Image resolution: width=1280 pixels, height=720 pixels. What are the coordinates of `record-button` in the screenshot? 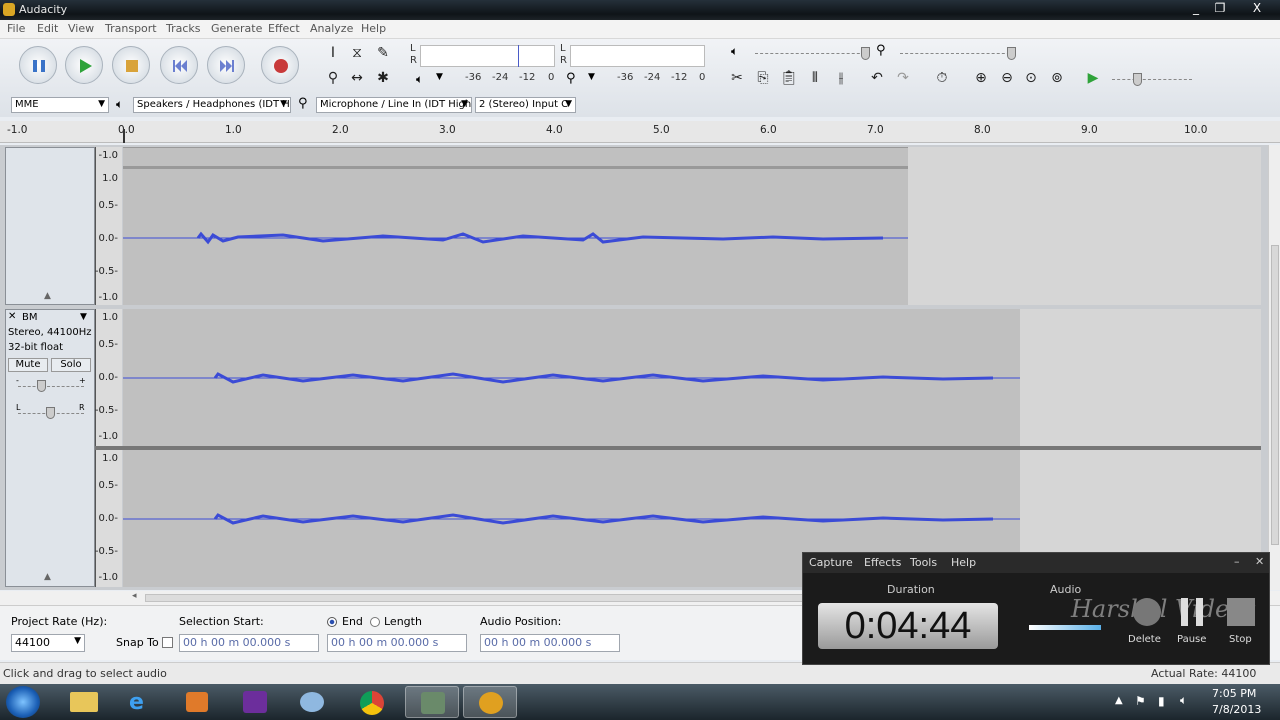 It's located at (280, 65).